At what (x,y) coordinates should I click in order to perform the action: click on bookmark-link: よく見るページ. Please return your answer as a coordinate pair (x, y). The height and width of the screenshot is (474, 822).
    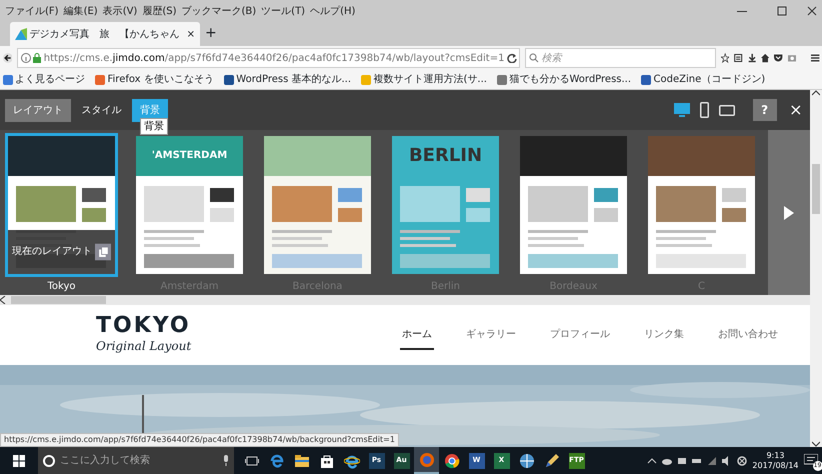
    Looking at the image, I should click on (50, 79).